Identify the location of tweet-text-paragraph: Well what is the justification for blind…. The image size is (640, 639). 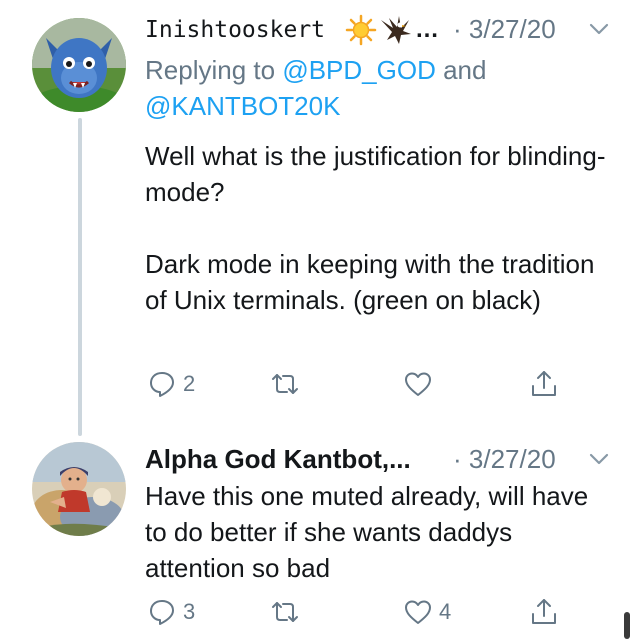
(375, 174).